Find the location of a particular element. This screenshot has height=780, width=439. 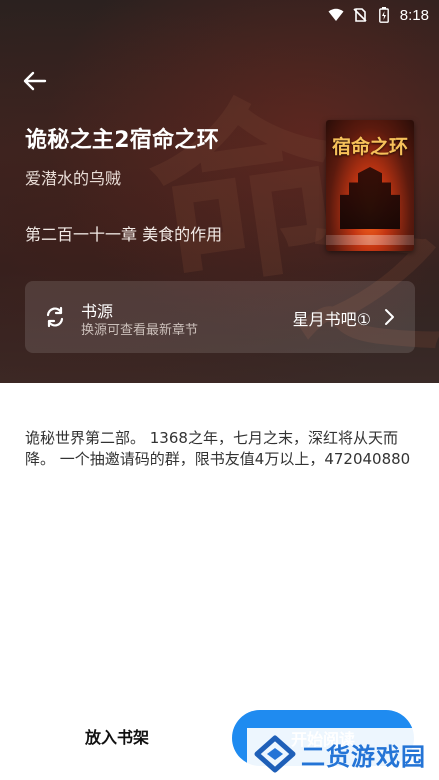

source-hint: 换源可查看最新章节 is located at coordinates (140, 330).